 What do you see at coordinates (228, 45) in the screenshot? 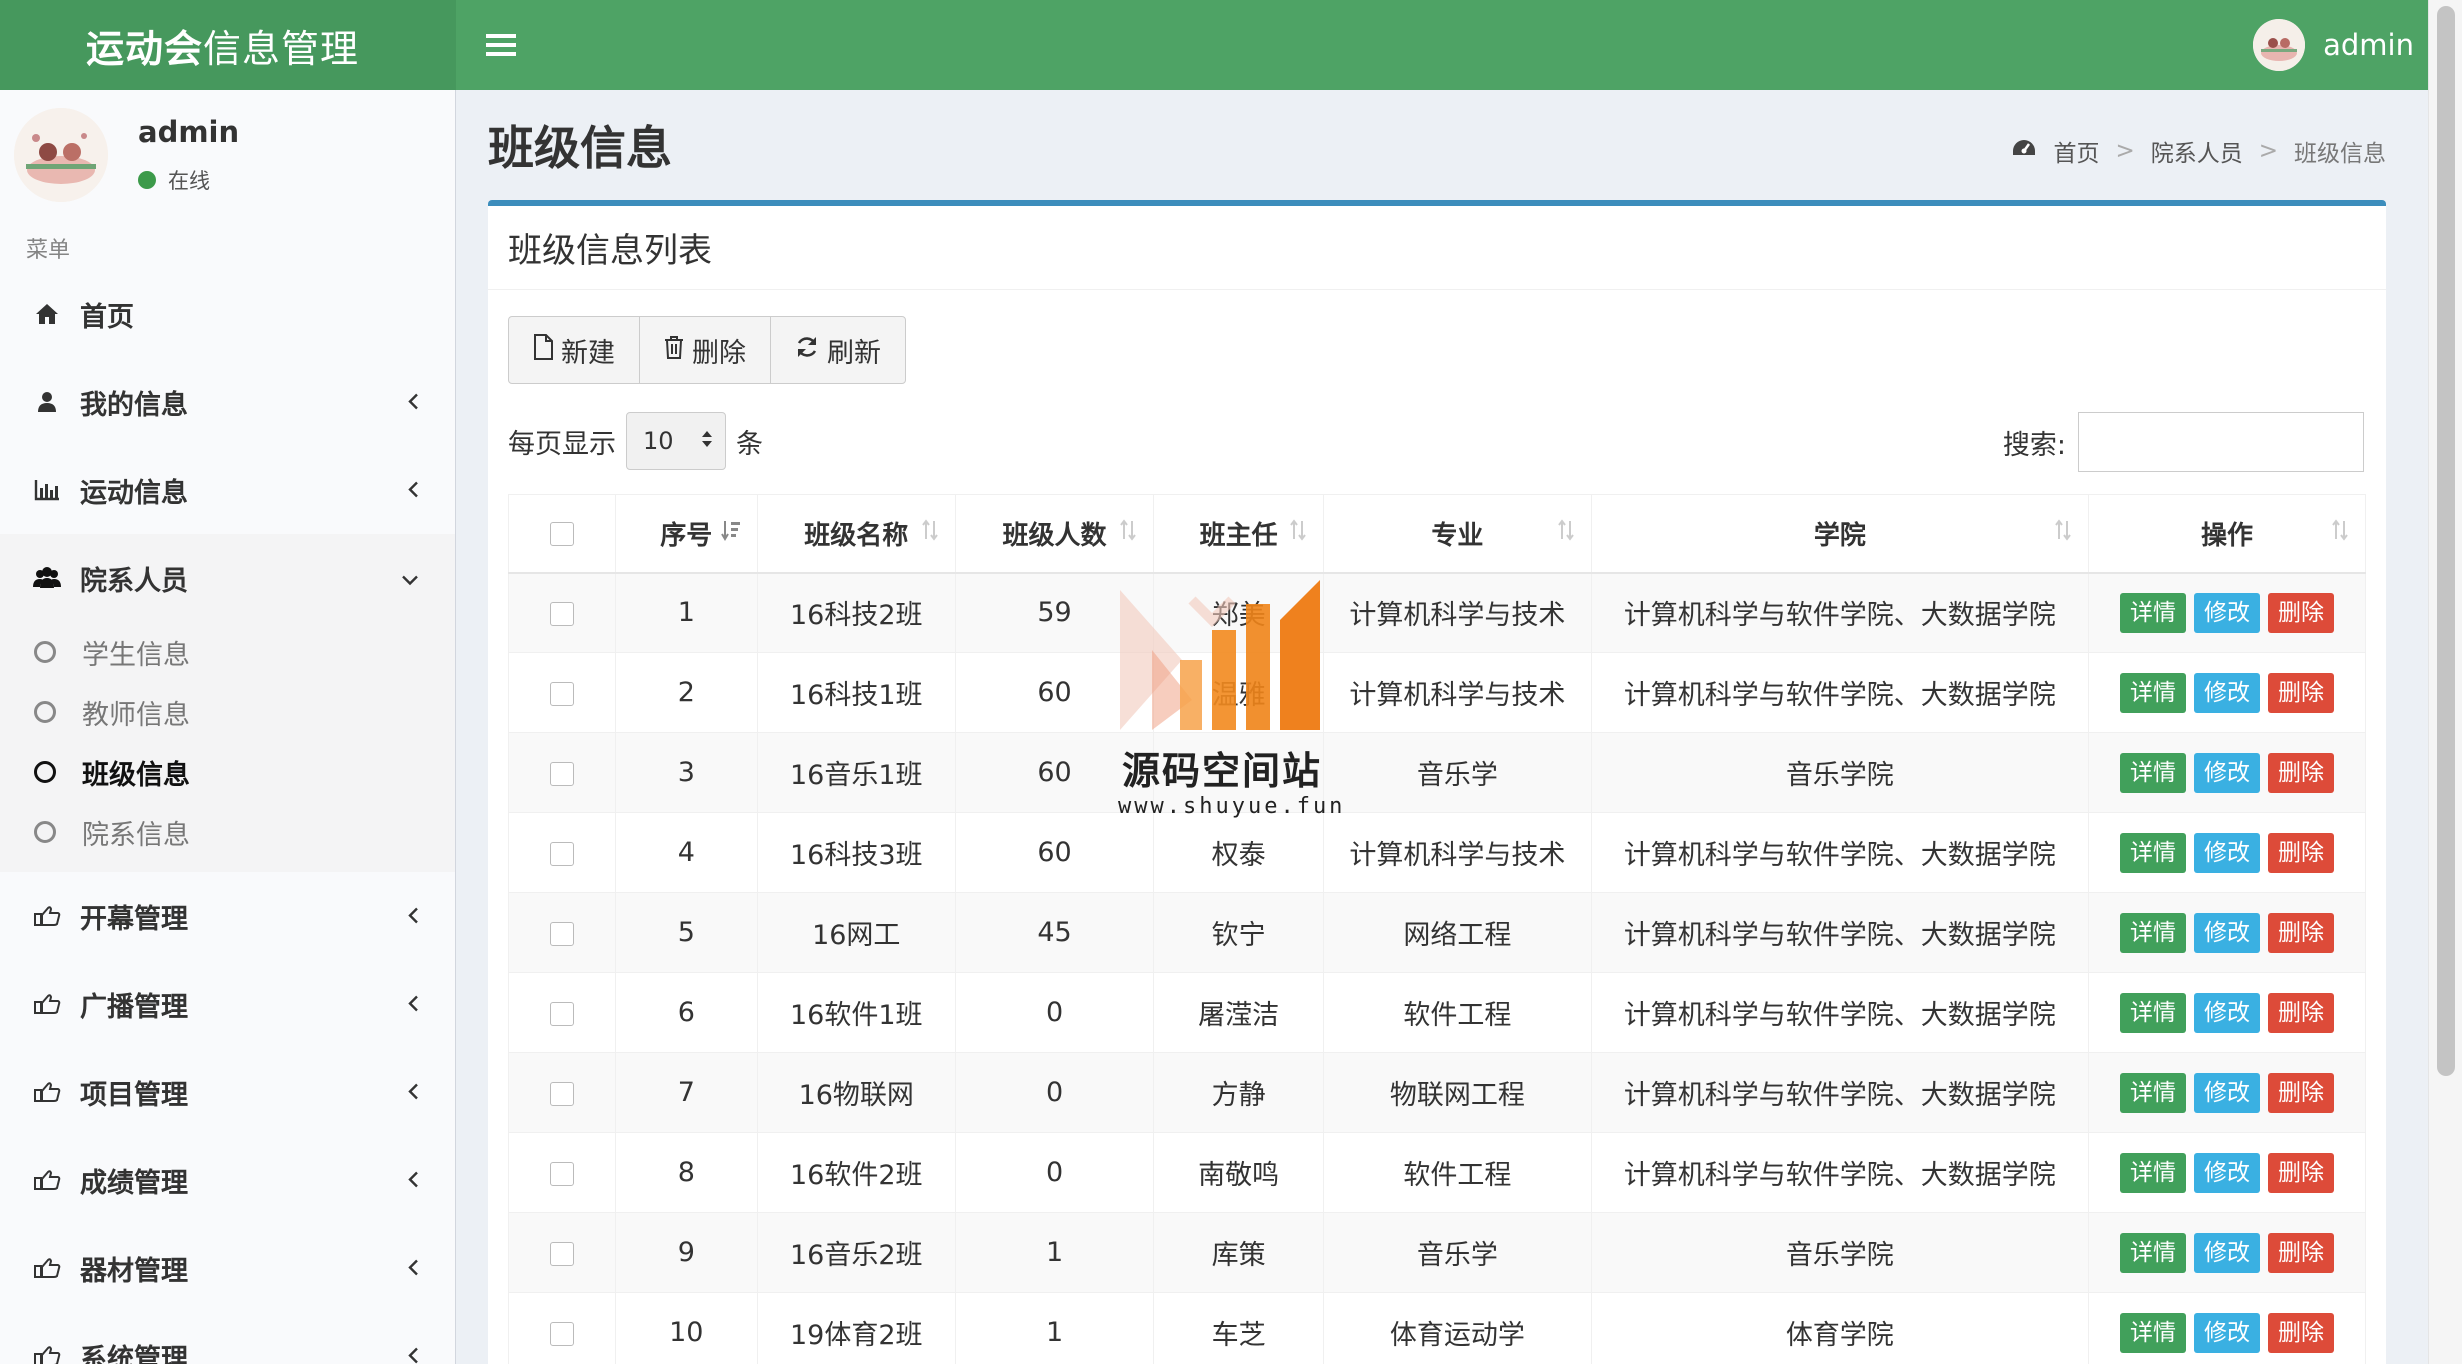
I see `app-logo: 运动会 信息管理` at bounding box center [228, 45].